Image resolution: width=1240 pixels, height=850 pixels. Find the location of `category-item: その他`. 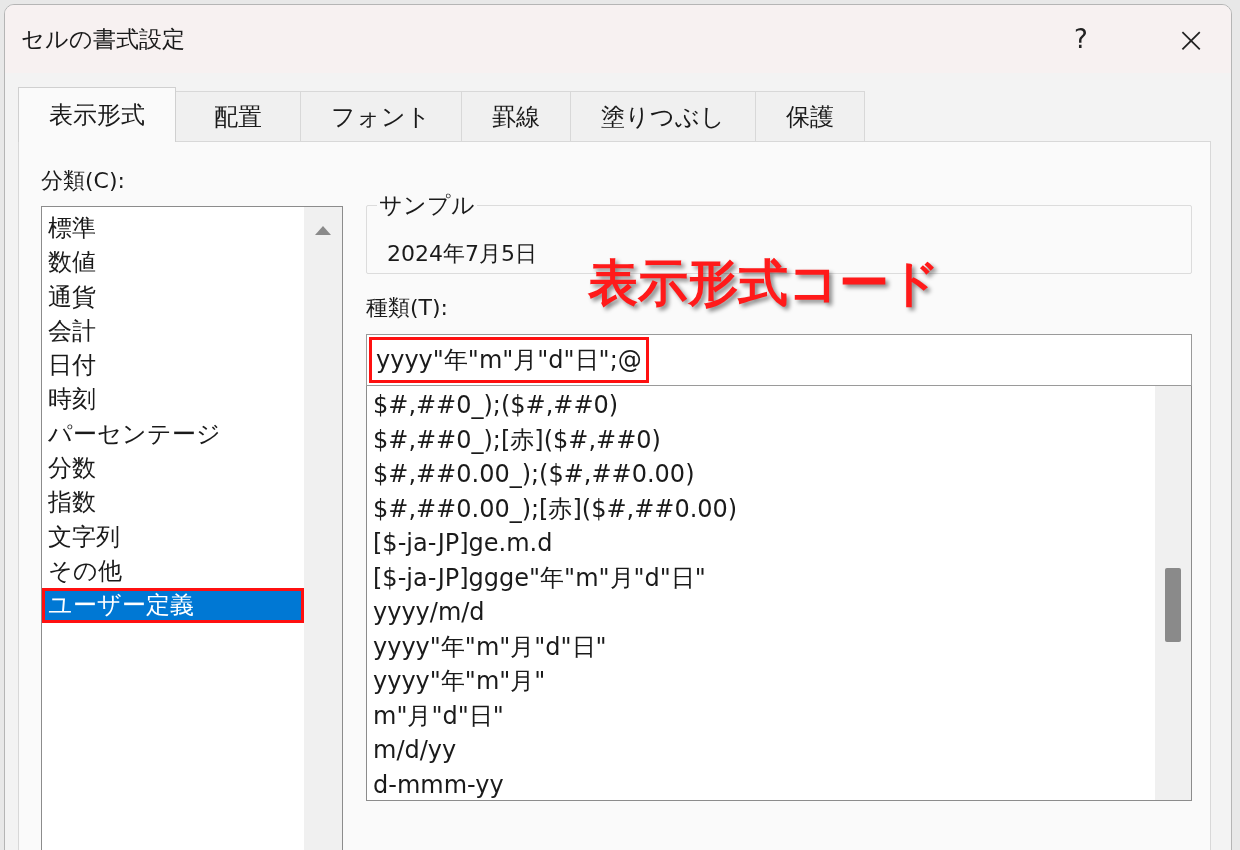

category-item: その他 is located at coordinates (173, 571).